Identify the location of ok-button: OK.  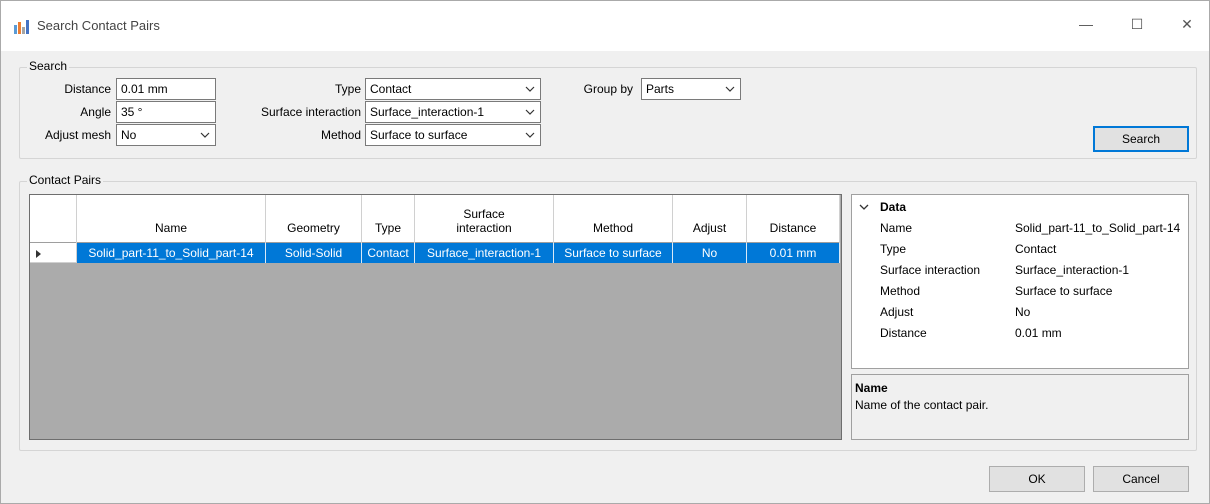
(1037, 479).